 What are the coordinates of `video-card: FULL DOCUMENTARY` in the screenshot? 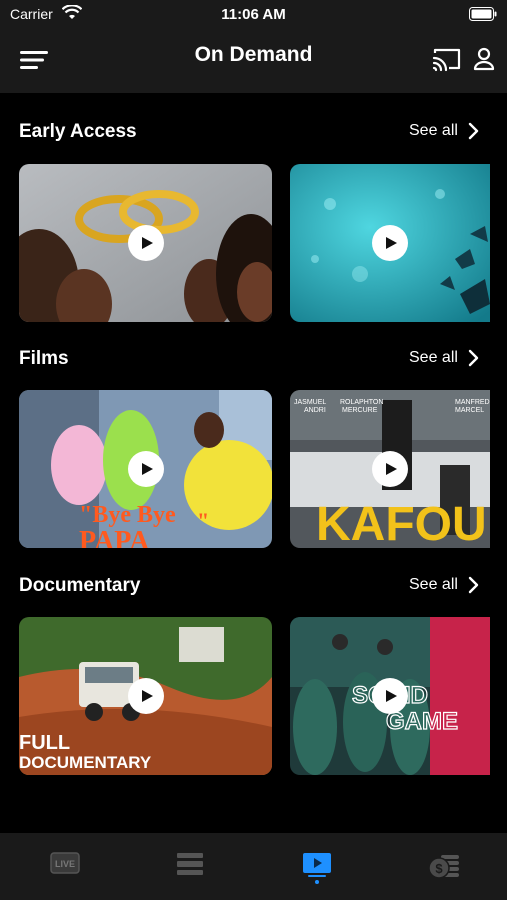 It's located at (145, 696).